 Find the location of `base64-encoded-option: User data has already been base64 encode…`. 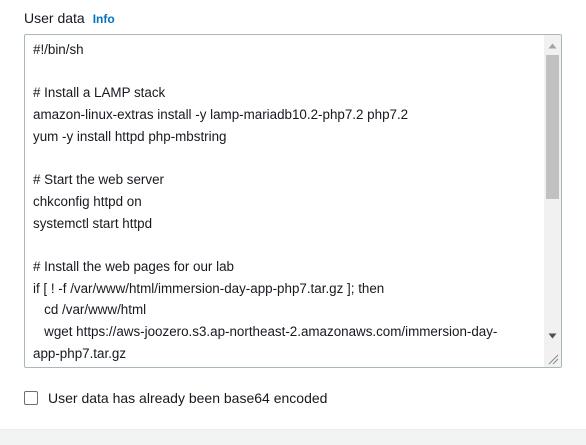

base64-encoded-option: User data has already been base64 encode… is located at coordinates (175, 398).